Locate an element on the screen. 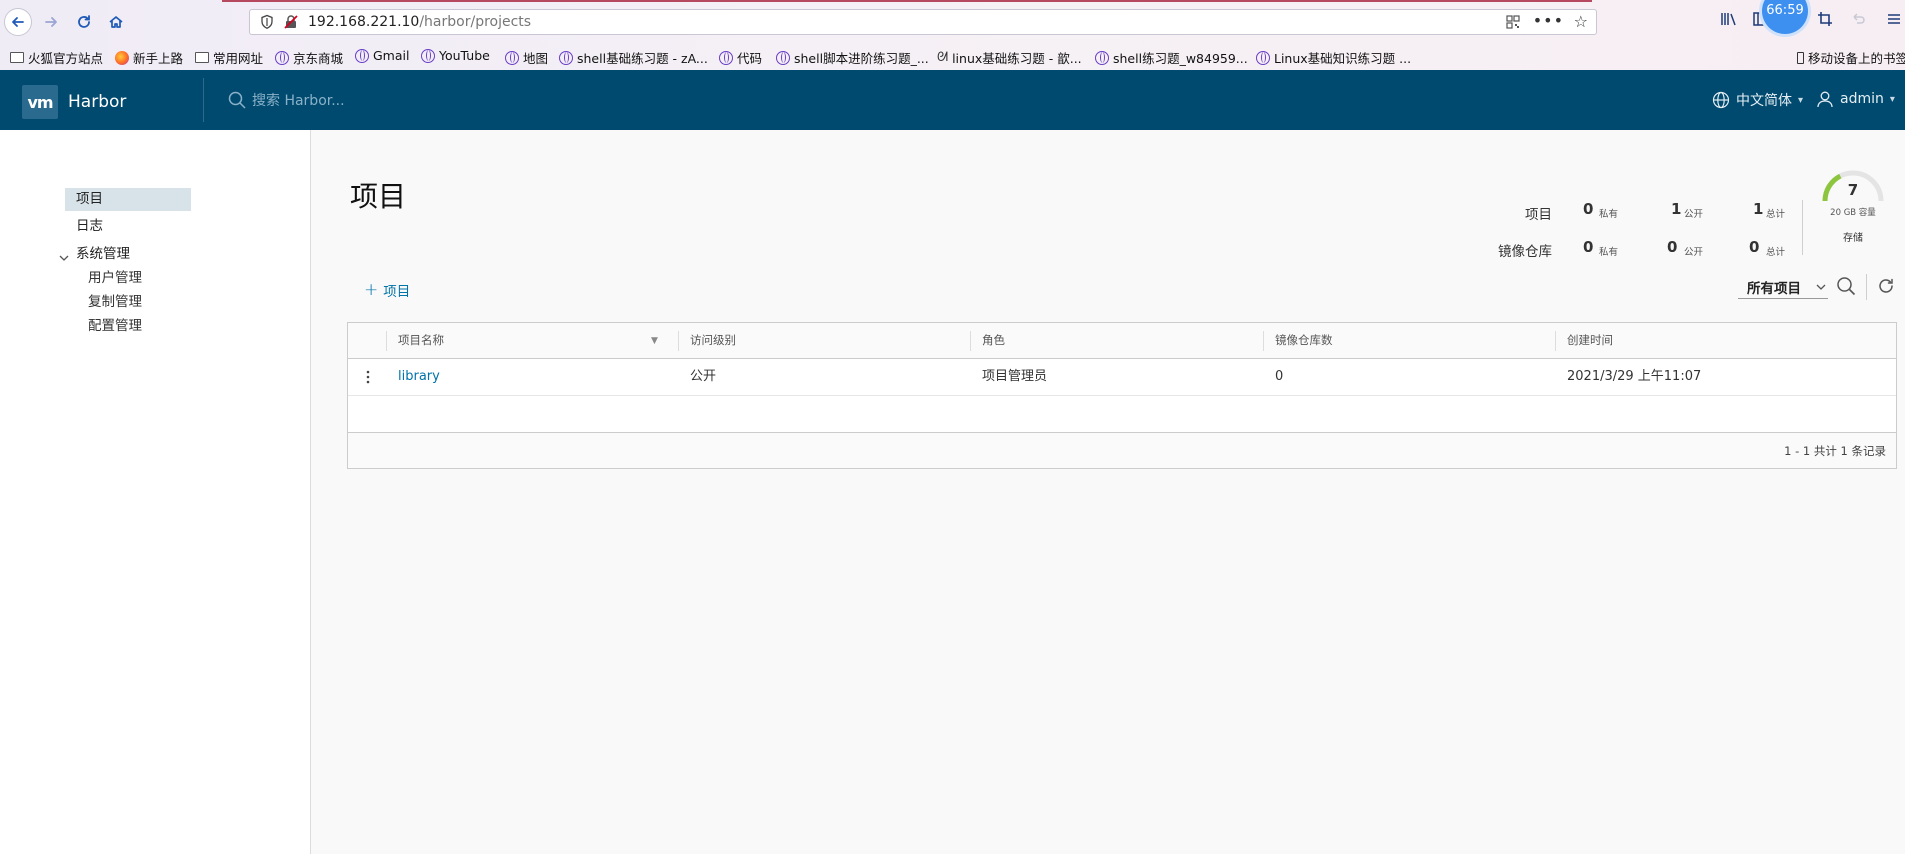 The height and width of the screenshot is (854, 1905). insecure-lock-icon is located at coordinates (291, 22).